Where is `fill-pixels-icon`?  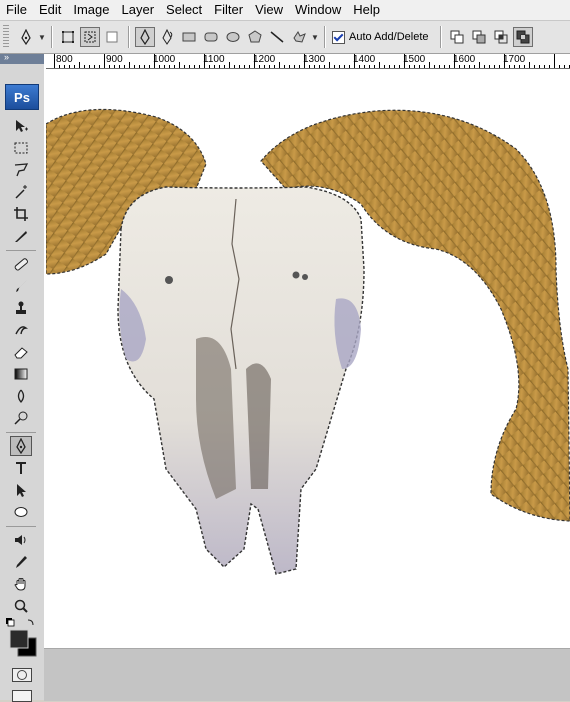
fill-pixels-icon is located at coordinates (112, 37).